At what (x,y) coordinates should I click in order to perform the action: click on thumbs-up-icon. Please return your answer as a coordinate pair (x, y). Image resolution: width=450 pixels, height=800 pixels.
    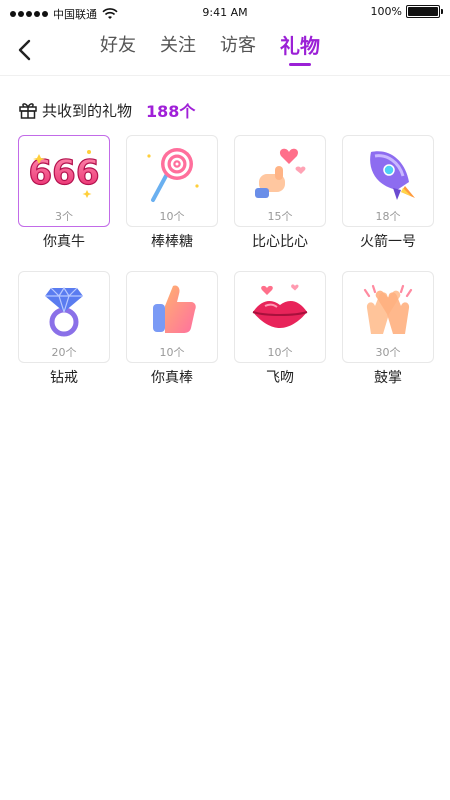
    Looking at the image, I should click on (174, 309).